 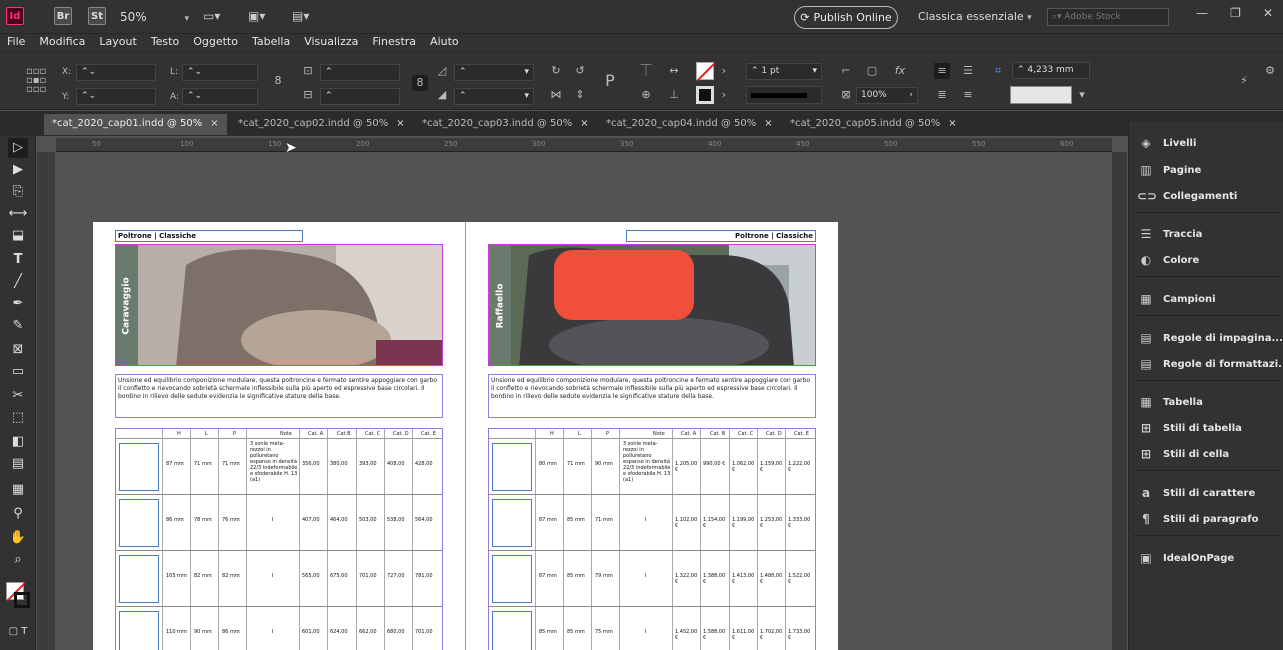 I want to click on scale-y-icon: ⊟, so click(x=308, y=95).